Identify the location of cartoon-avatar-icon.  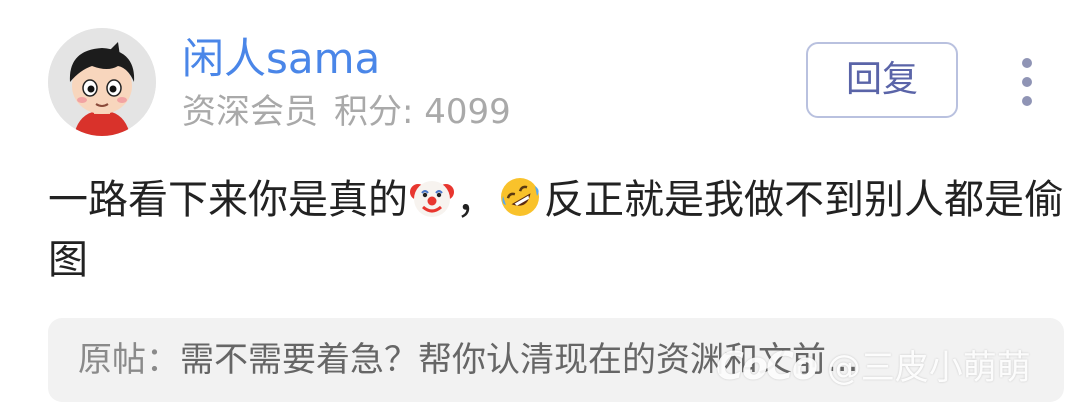
(102, 82).